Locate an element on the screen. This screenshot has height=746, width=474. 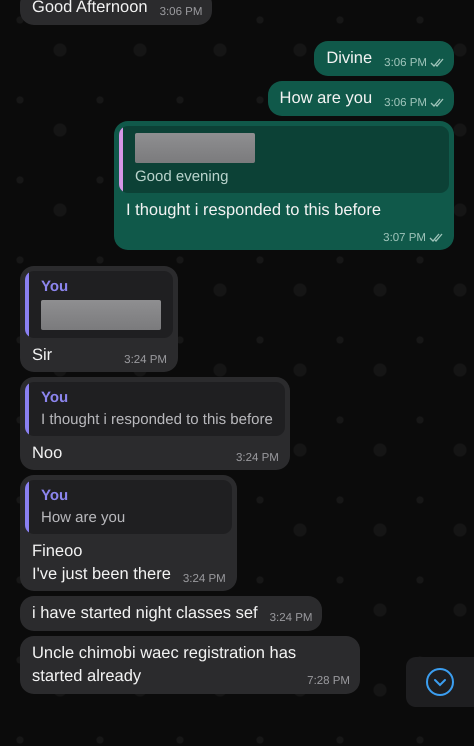
quoted-message: You I thought i responded to this before is located at coordinates (155, 409).